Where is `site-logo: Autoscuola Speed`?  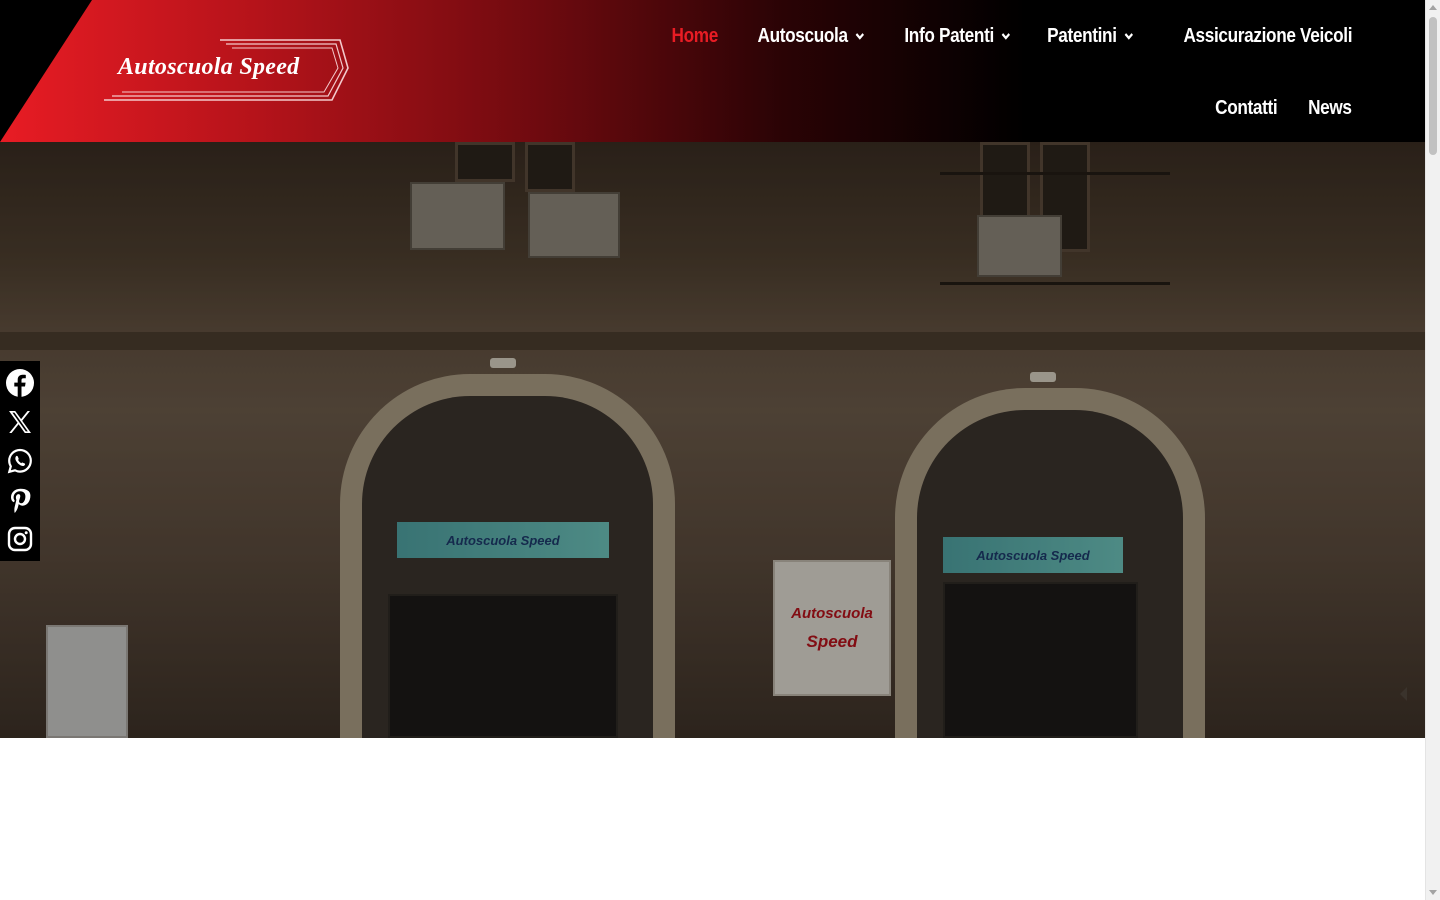 site-logo: Autoscuola Speed is located at coordinates (225, 71).